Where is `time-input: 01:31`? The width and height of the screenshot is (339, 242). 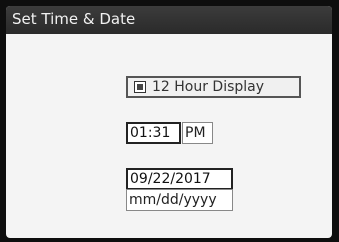 time-input: 01:31 is located at coordinates (153, 133).